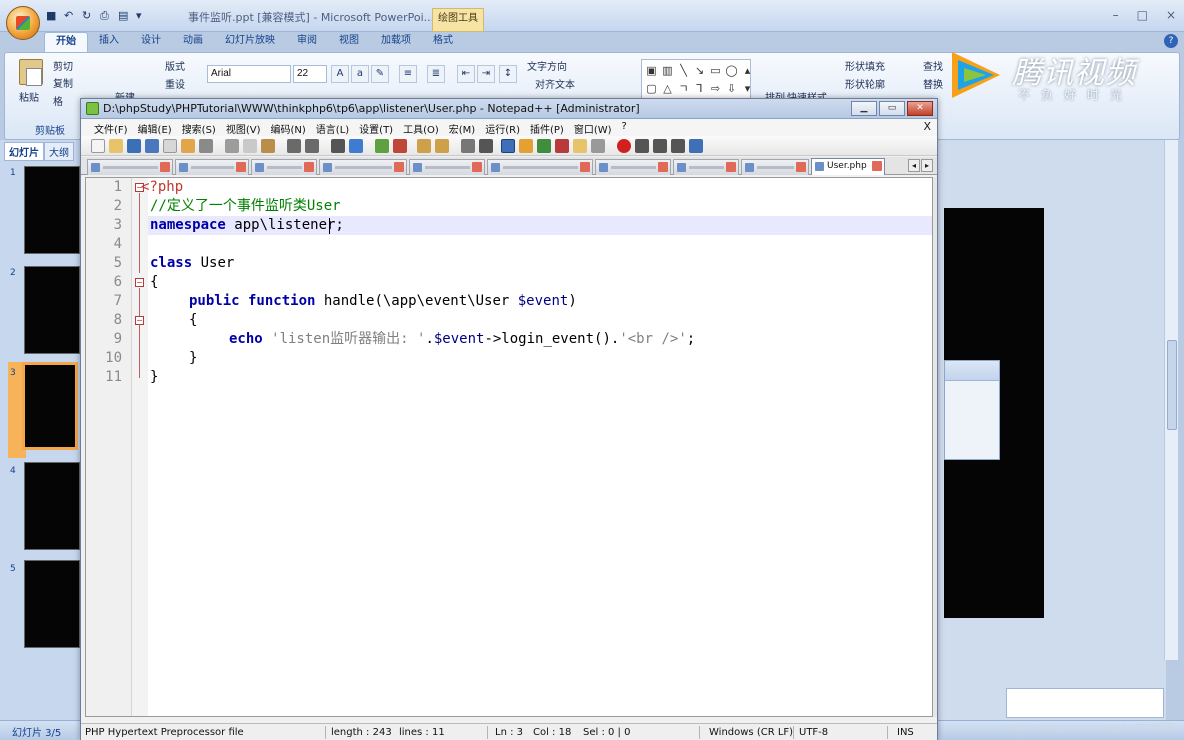  I want to click on copy-button: 复制, so click(63, 82).